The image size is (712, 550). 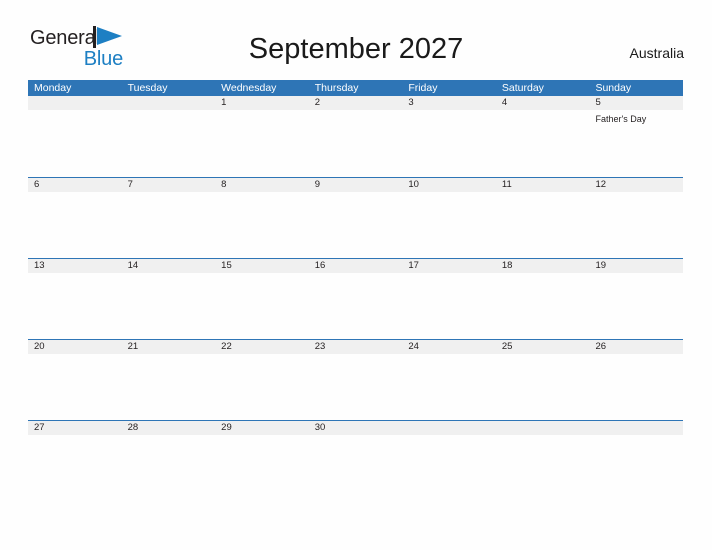 I want to click on day-number: 2, so click(x=317, y=102).